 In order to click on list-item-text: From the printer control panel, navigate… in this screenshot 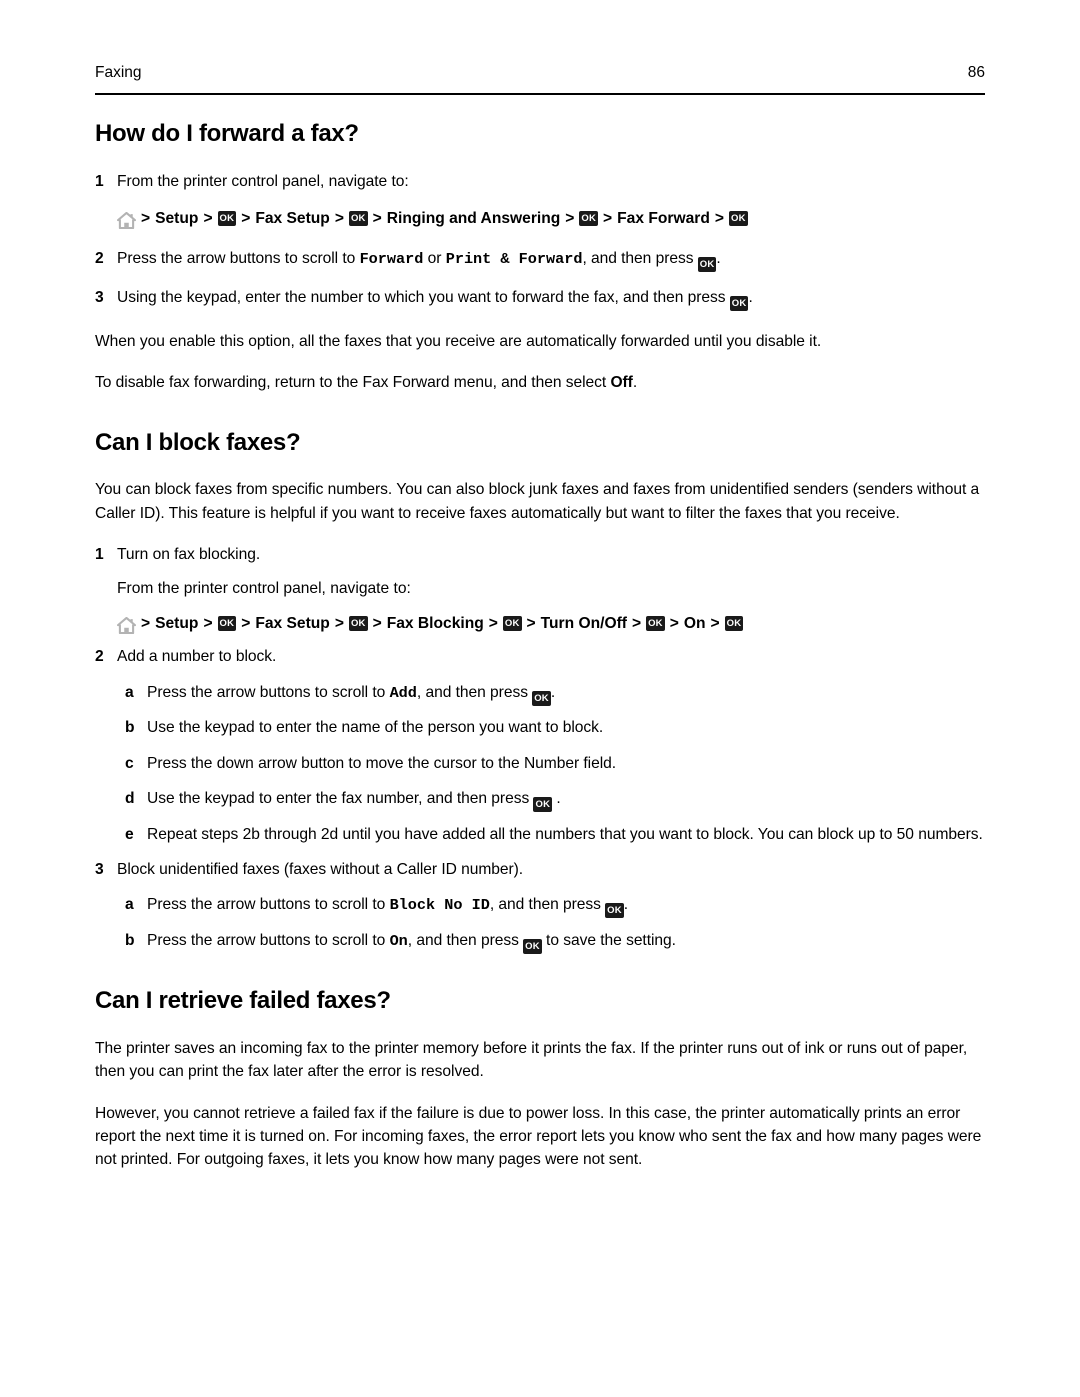, I will do `click(263, 181)`.